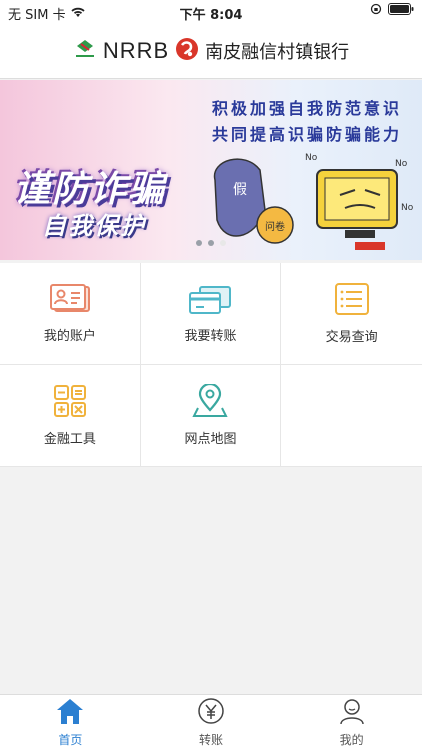 Image resolution: width=422 pixels, height=750 pixels. What do you see at coordinates (94, 226) in the screenshot?
I see `banner-sub-title: 自我保护` at bounding box center [94, 226].